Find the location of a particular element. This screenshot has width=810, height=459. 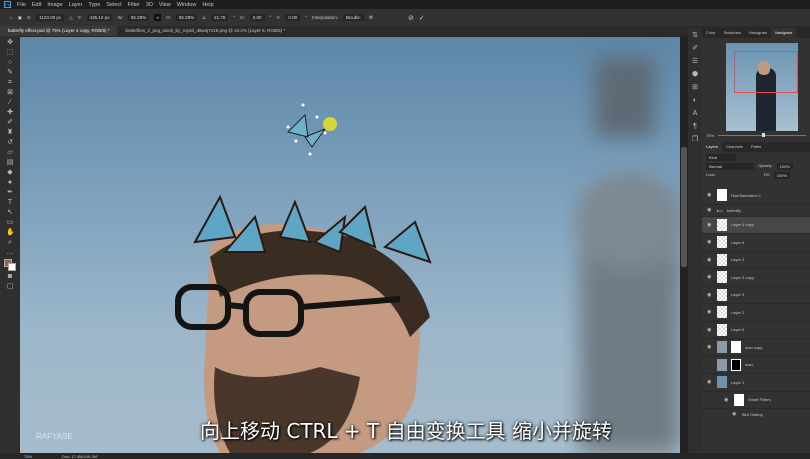

tab-color: Color is located at coordinates (711, 33).